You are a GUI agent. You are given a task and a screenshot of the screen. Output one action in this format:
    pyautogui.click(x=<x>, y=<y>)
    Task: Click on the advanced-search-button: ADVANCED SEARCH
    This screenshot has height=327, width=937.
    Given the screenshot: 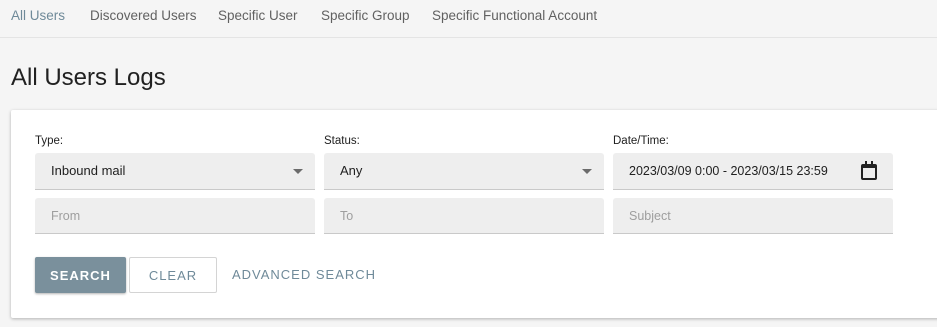 What is the action you would take?
    pyautogui.click(x=304, y=274)
    